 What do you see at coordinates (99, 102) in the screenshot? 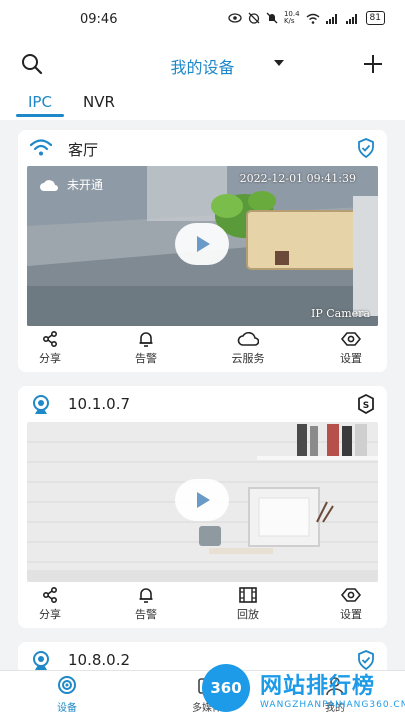
I see `tab-nvr: NVR` at bounding box center [99, 102].